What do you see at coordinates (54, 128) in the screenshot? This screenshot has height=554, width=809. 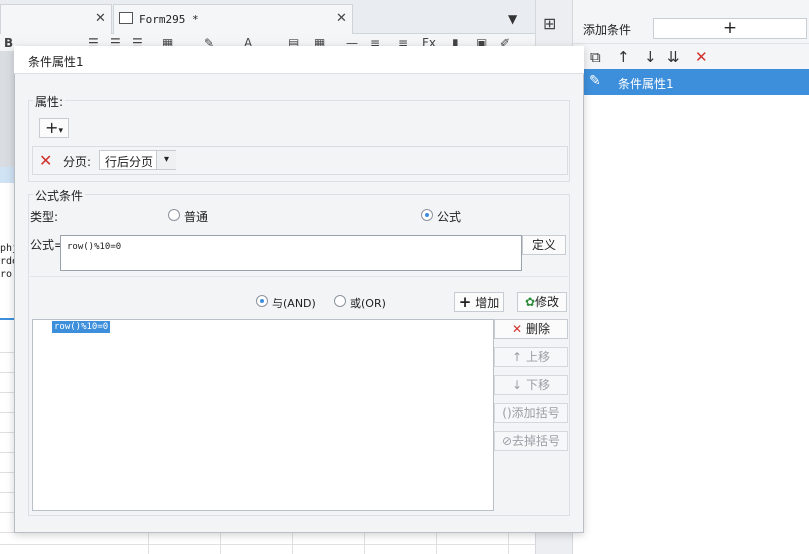 I see `add-property-button: +▾` at bounding box center [54, 128].